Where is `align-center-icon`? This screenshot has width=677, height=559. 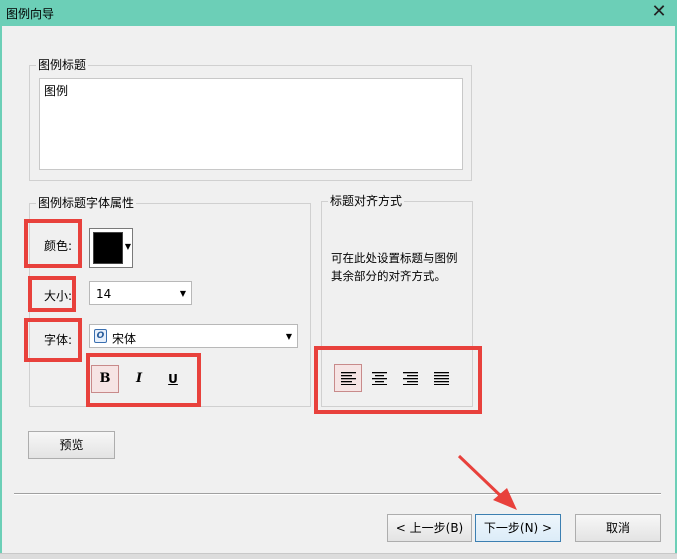
align-center-icon is located at coordinates (379, 378).